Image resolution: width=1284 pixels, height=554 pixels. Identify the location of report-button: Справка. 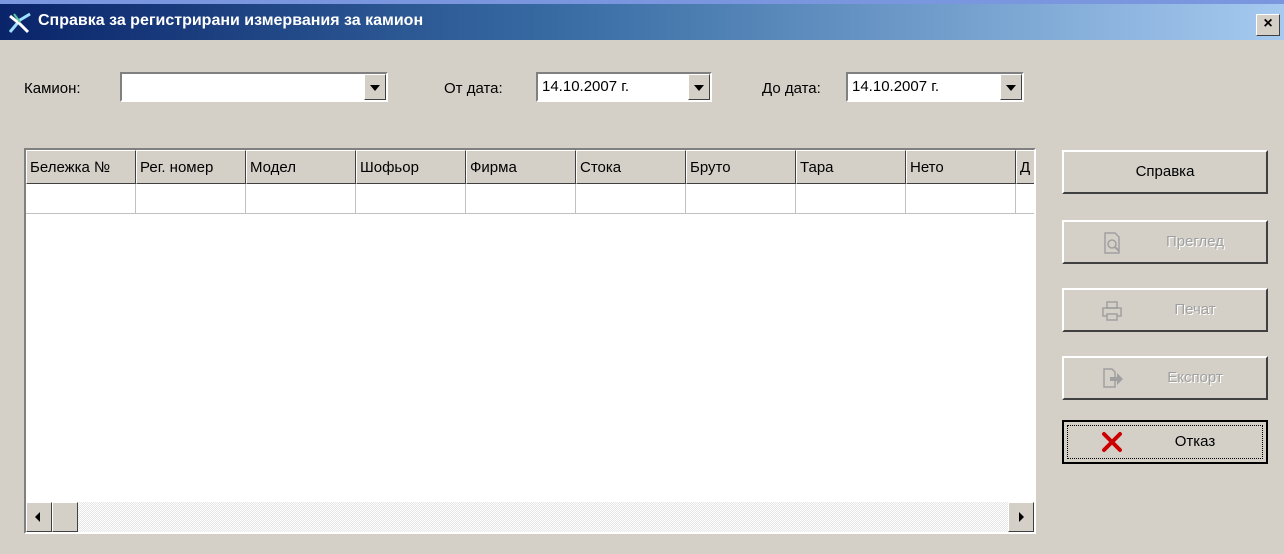
(1165, 172).